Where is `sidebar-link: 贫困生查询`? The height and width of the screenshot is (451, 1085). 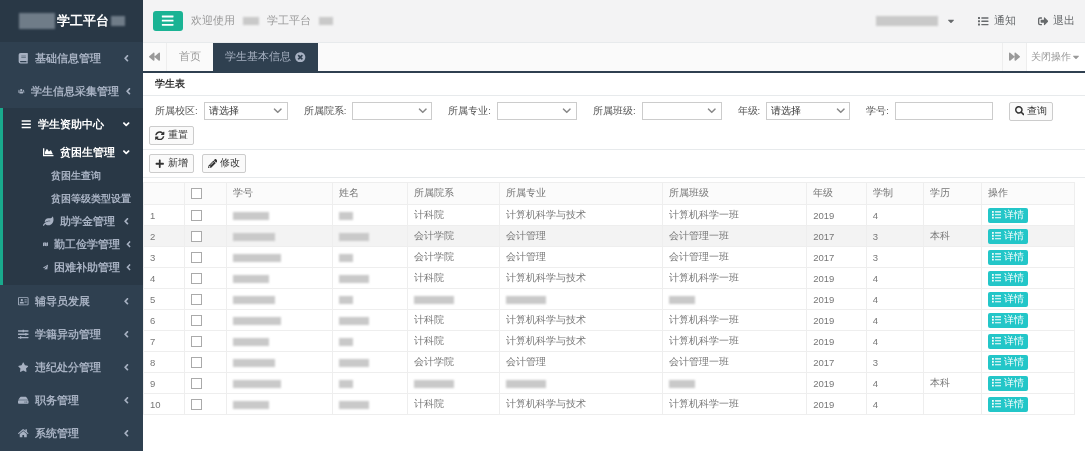
sidebar-link: 贫困生查询 is located at coordinates (73, 175).